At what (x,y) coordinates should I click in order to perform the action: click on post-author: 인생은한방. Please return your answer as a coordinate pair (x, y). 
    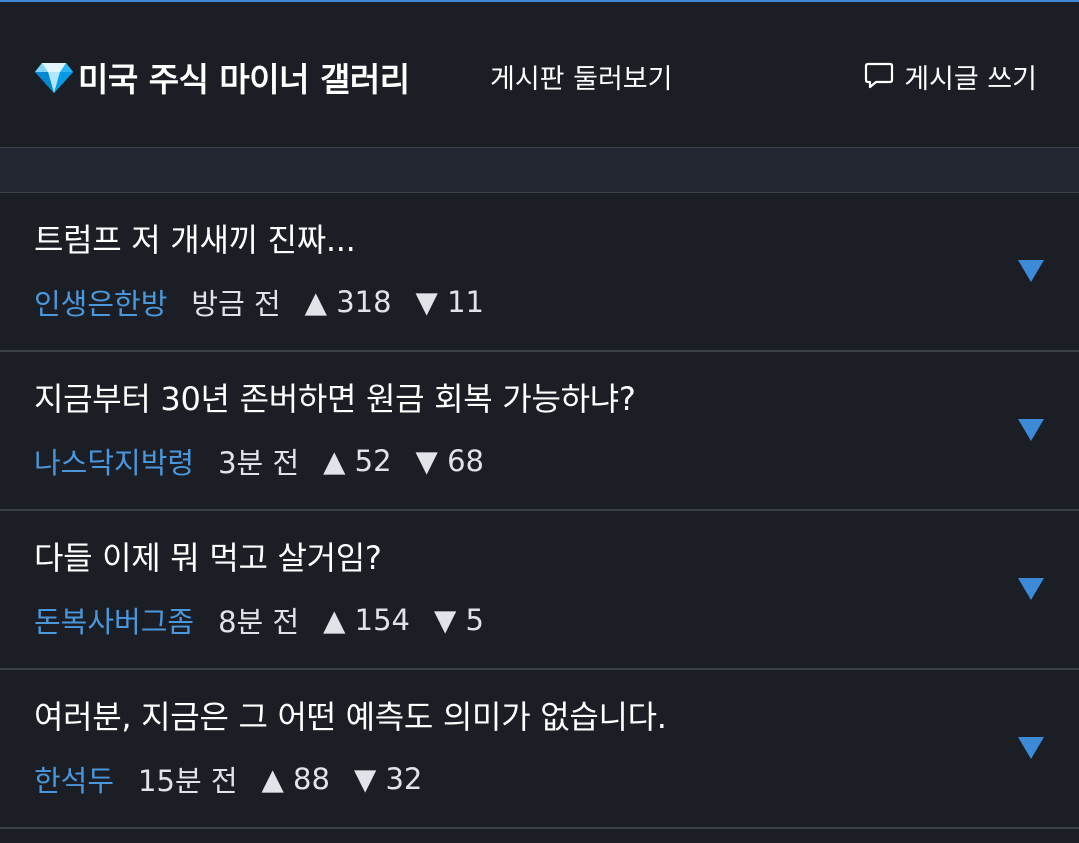
    Looking at the image, I should click on (100, 302).